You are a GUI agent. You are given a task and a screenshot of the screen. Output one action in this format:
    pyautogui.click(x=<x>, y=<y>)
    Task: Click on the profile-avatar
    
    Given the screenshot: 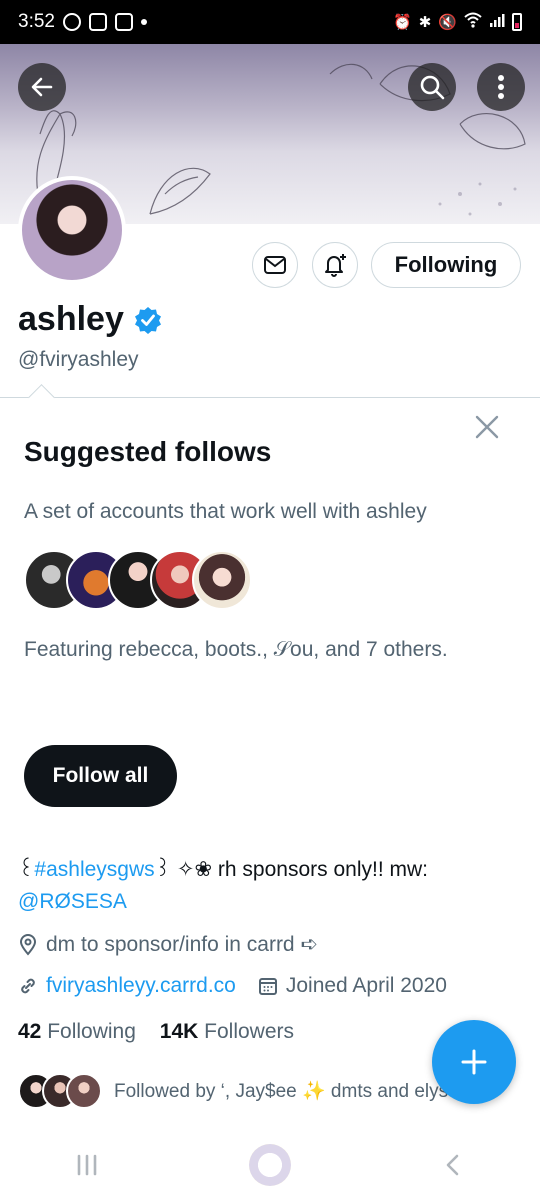 What is the action you would take?
    pyautogui.click(x=72, y=230)
    